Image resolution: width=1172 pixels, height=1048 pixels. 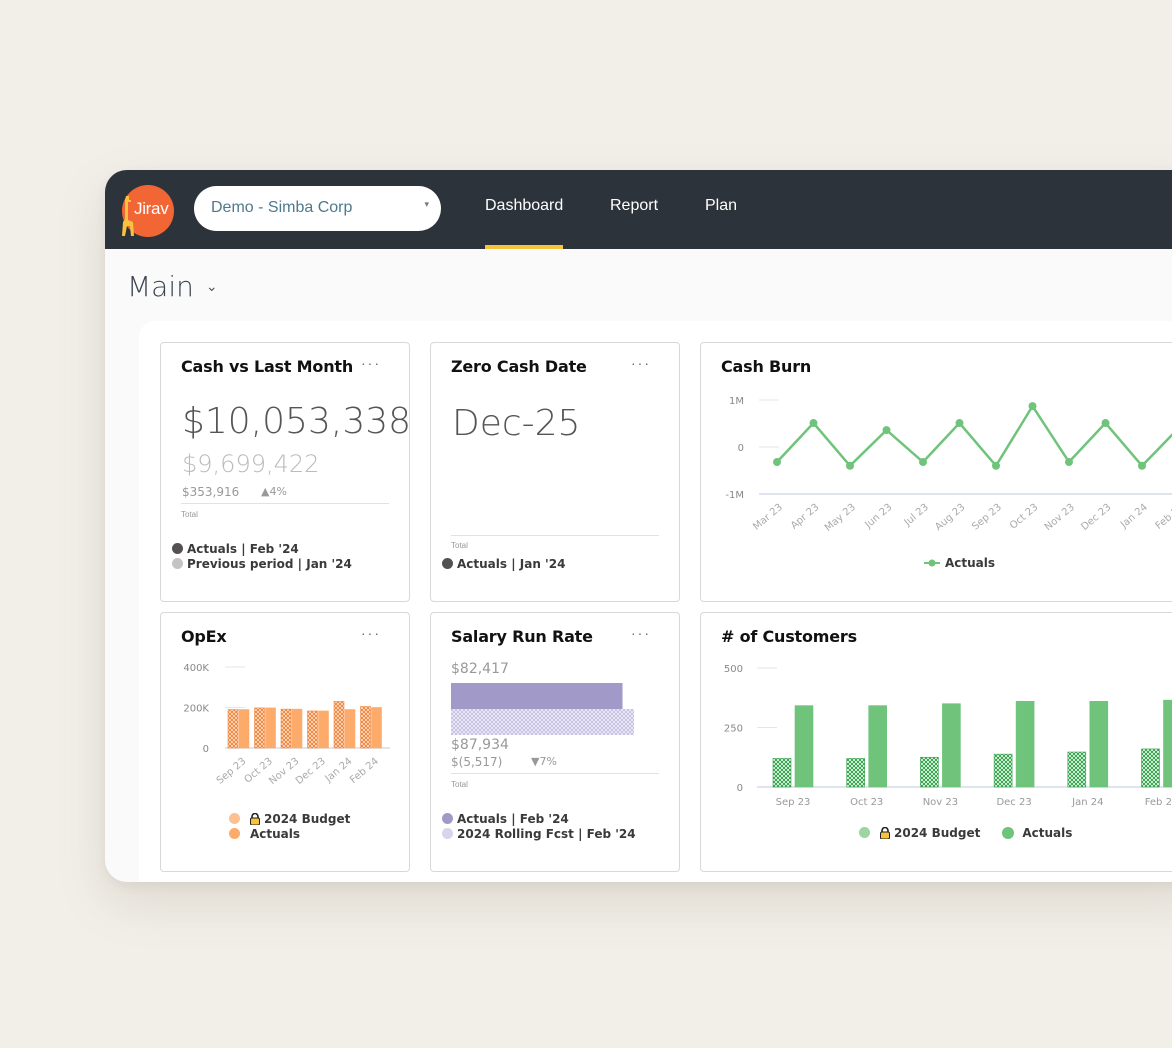 I want to click on legend-label: Previous period | Jan '24, so click(x=269, y=563).